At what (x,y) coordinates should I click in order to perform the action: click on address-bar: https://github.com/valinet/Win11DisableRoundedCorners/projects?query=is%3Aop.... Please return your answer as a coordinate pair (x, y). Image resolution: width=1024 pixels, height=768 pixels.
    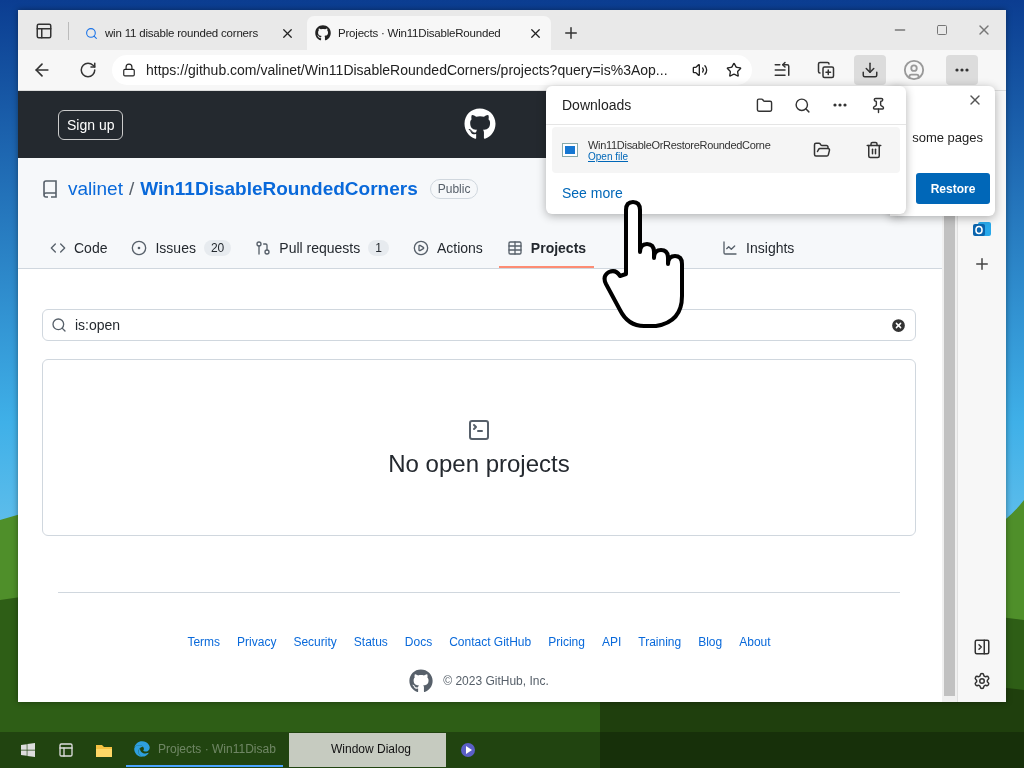
    Looking at the image, I should click on (432, 70).